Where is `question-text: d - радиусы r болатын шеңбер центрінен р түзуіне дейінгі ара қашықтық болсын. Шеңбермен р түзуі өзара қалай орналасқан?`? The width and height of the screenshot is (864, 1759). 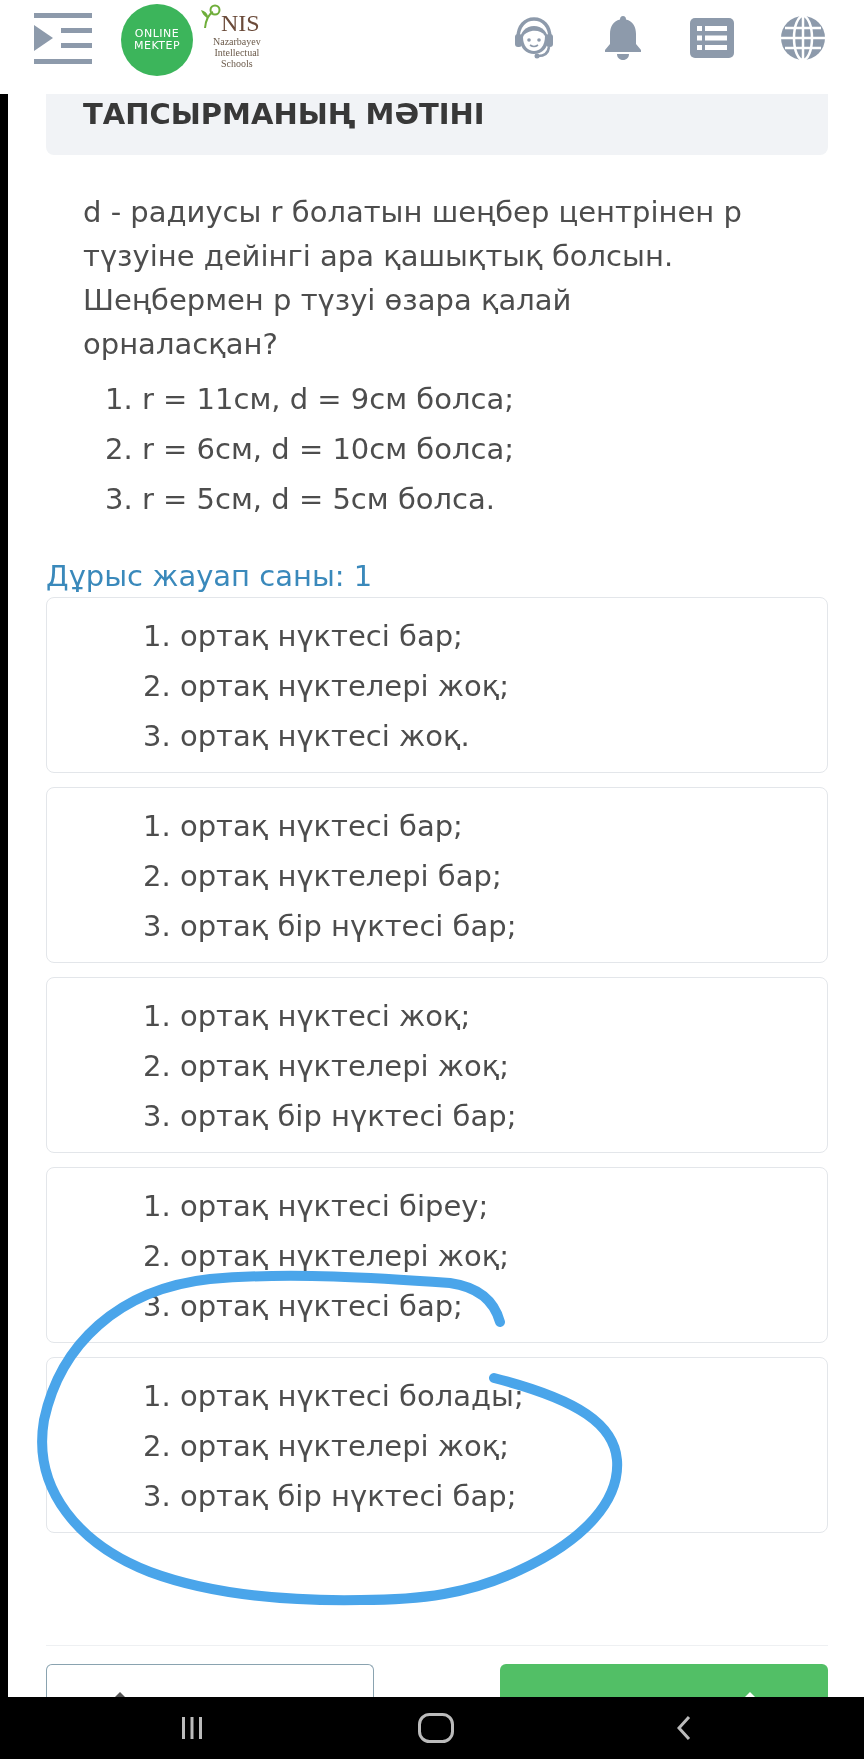
question-text: d - радиусы r болатын шеңбер центрінен р түзуіне дейінгі ара қашықтық болсын. Шеңбермен р түзуі өзара қалай орналасқан? is located at coordinates (413, 278).